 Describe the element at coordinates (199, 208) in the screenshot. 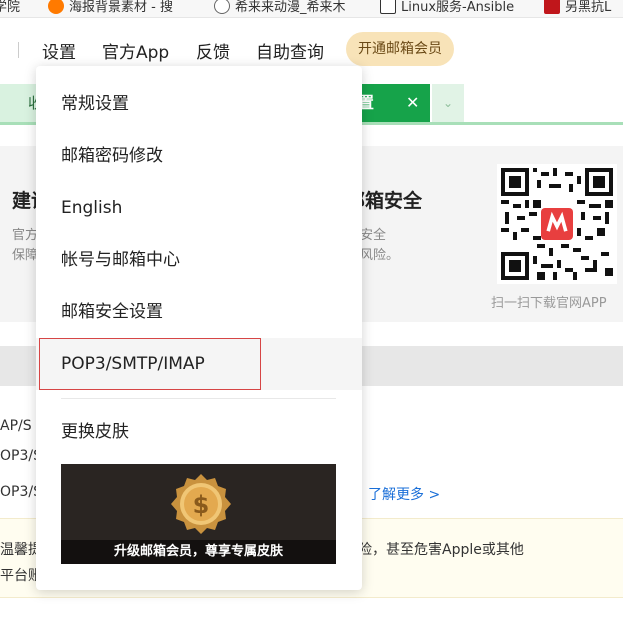

I see `menu-item-english: English` at that location.